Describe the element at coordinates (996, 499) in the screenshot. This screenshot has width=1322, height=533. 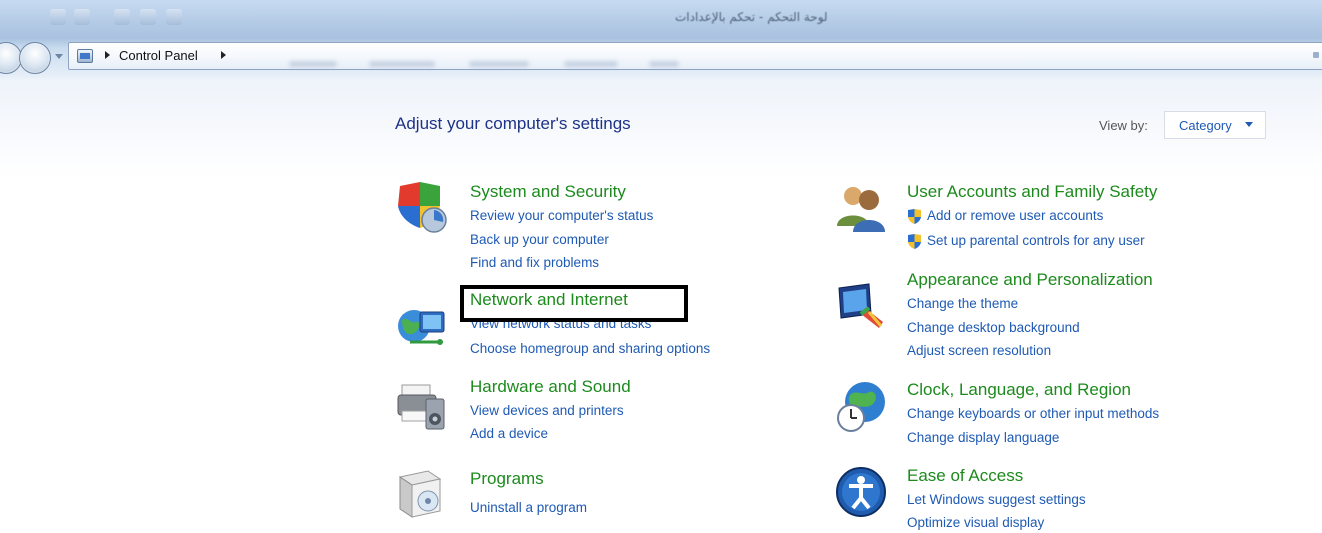
I see `link-windows-suggest-settings: Let Windows suggest settings` at that location.